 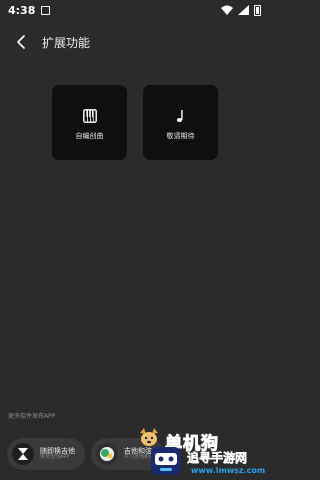 What do you see at coordinates (134, 10) in the screenshot?
I see `status-bar: 4:38` at bounding box center [134, 10].